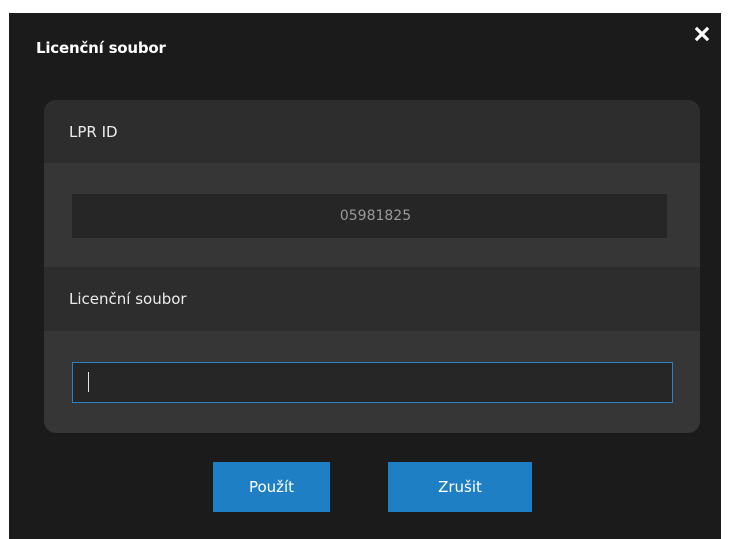 The width and height of the screenshot is (730, 539). Describe the element at coordinates (372, 382) in the screenshot. I see `license-file-input` at that location.